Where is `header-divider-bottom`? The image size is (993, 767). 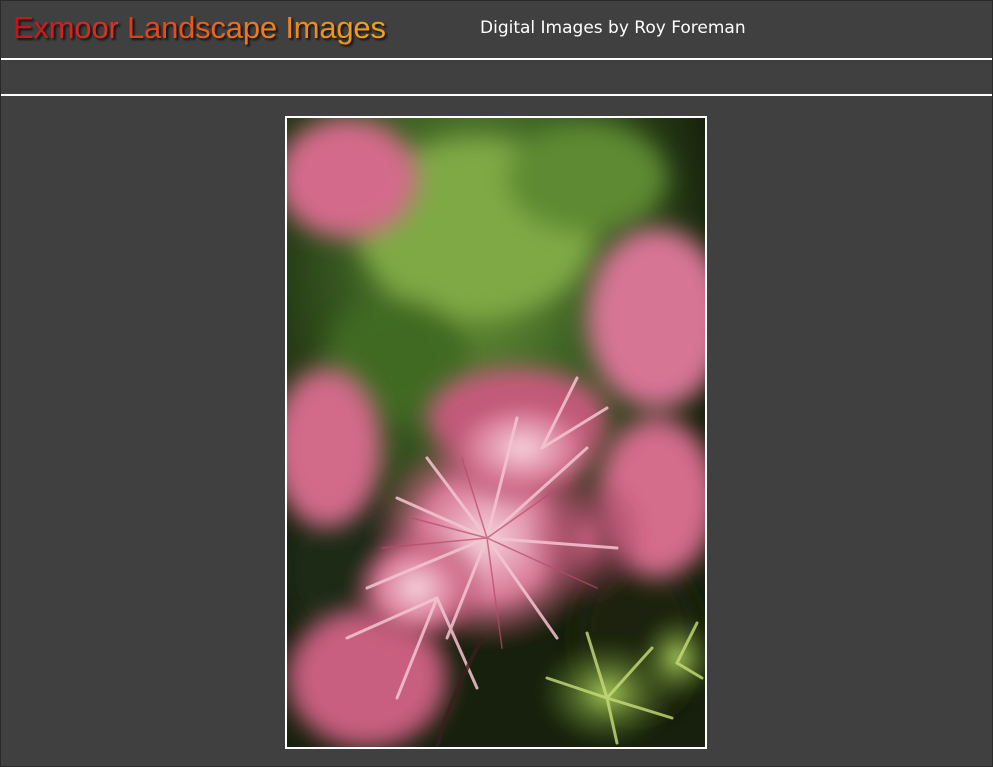
header-divider-bottom is located at coordinates (496, 95).